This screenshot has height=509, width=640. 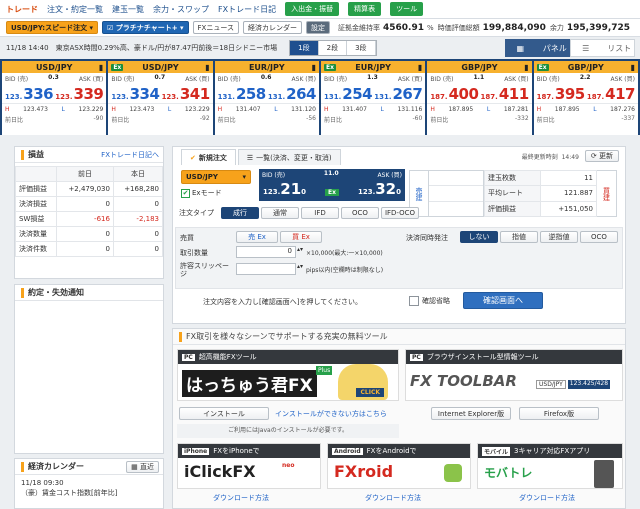 What do you see at coordinates (429, 301) in the screenshot?
I see `skip-confirm: 確認省略` at bounding box center [429, 301].